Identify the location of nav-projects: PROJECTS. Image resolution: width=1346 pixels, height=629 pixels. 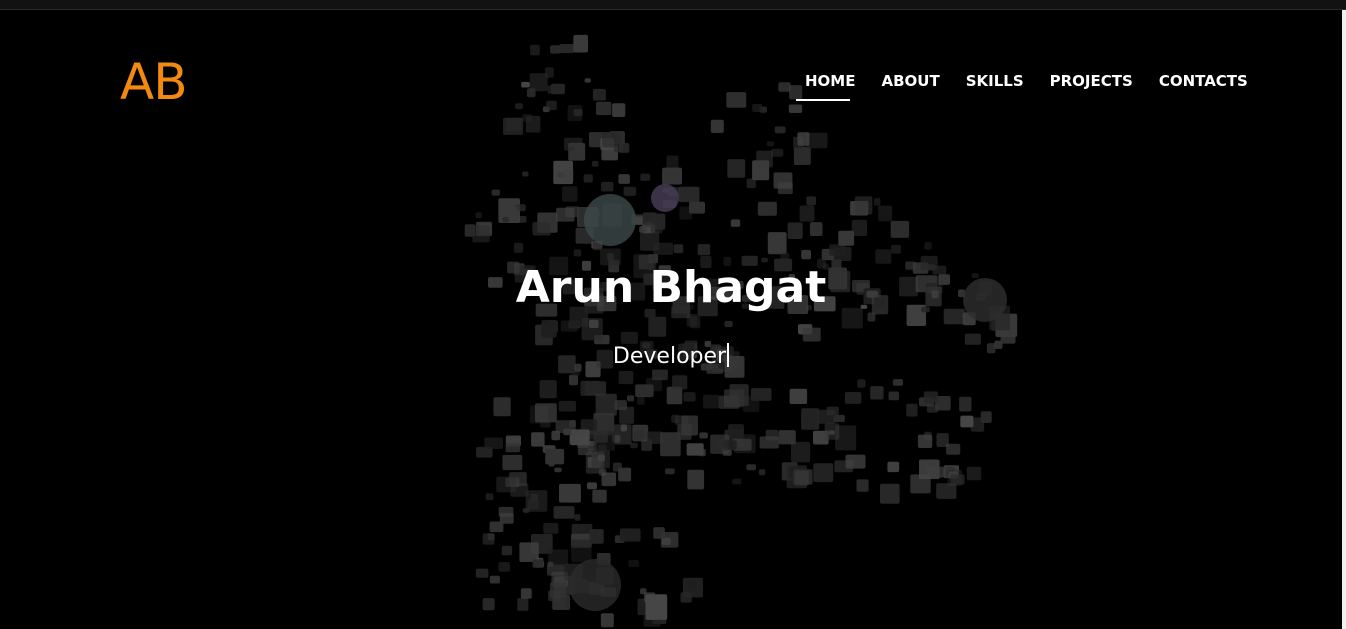
(1091, 86).